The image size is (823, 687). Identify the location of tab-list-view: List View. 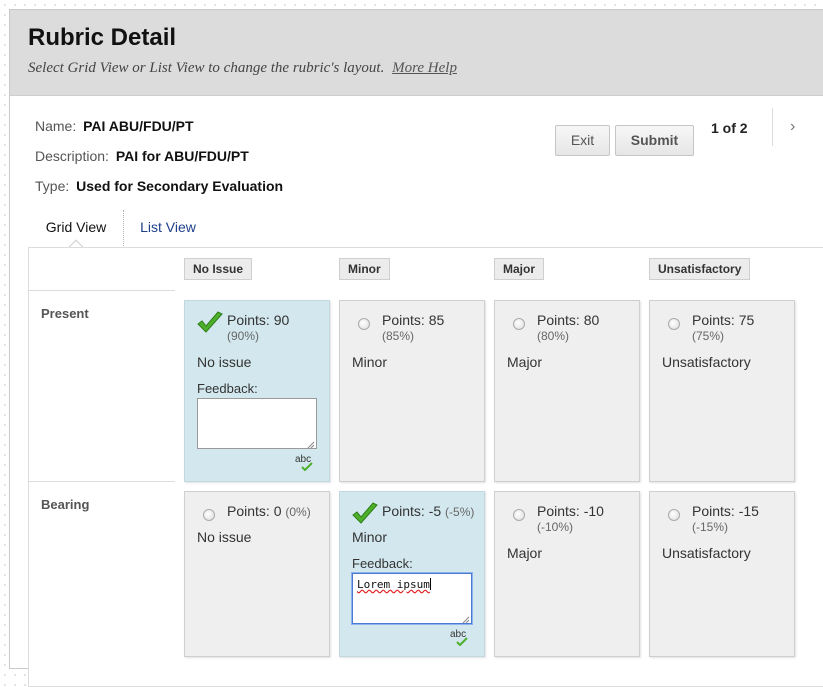
(168, 229).